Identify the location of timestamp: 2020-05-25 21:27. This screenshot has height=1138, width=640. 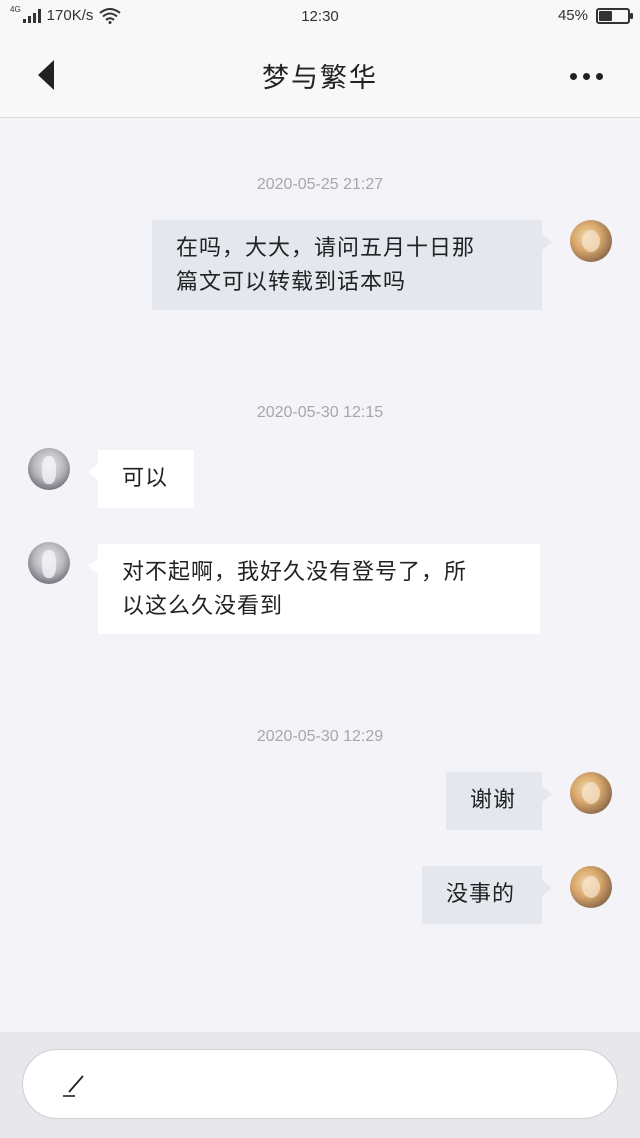
(320, 184).